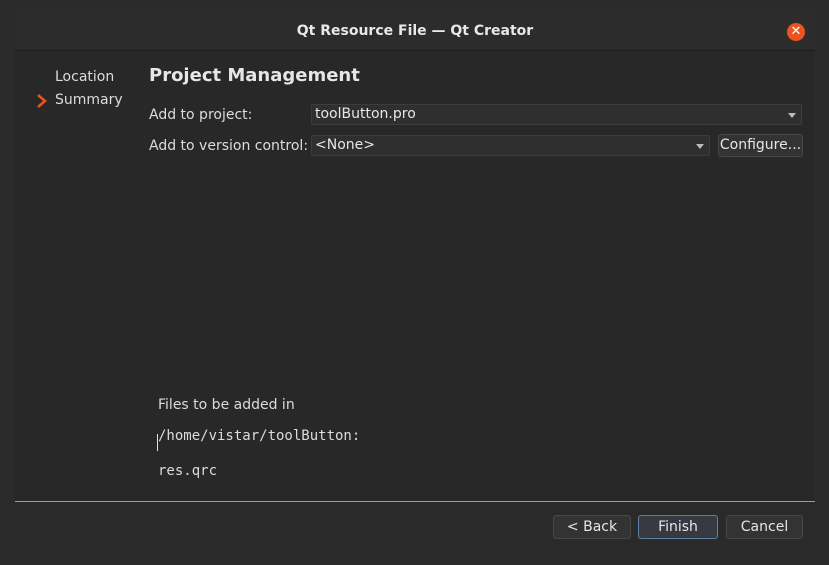 Image resolution: width=829 pixels, height=565 pixels. What do you see at coordinates (415, 526) in the screenshot?
I see `wizard-footer: < Back Finish Cancel` at bounding box center [415, 526].